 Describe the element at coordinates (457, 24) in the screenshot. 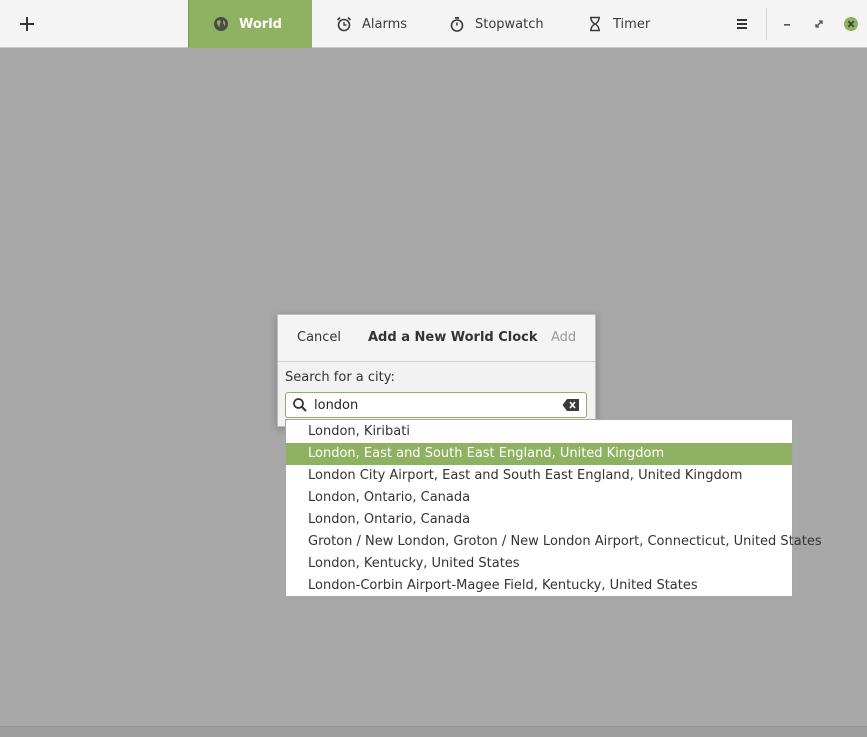

I see `stopwatch-icon` at that location.